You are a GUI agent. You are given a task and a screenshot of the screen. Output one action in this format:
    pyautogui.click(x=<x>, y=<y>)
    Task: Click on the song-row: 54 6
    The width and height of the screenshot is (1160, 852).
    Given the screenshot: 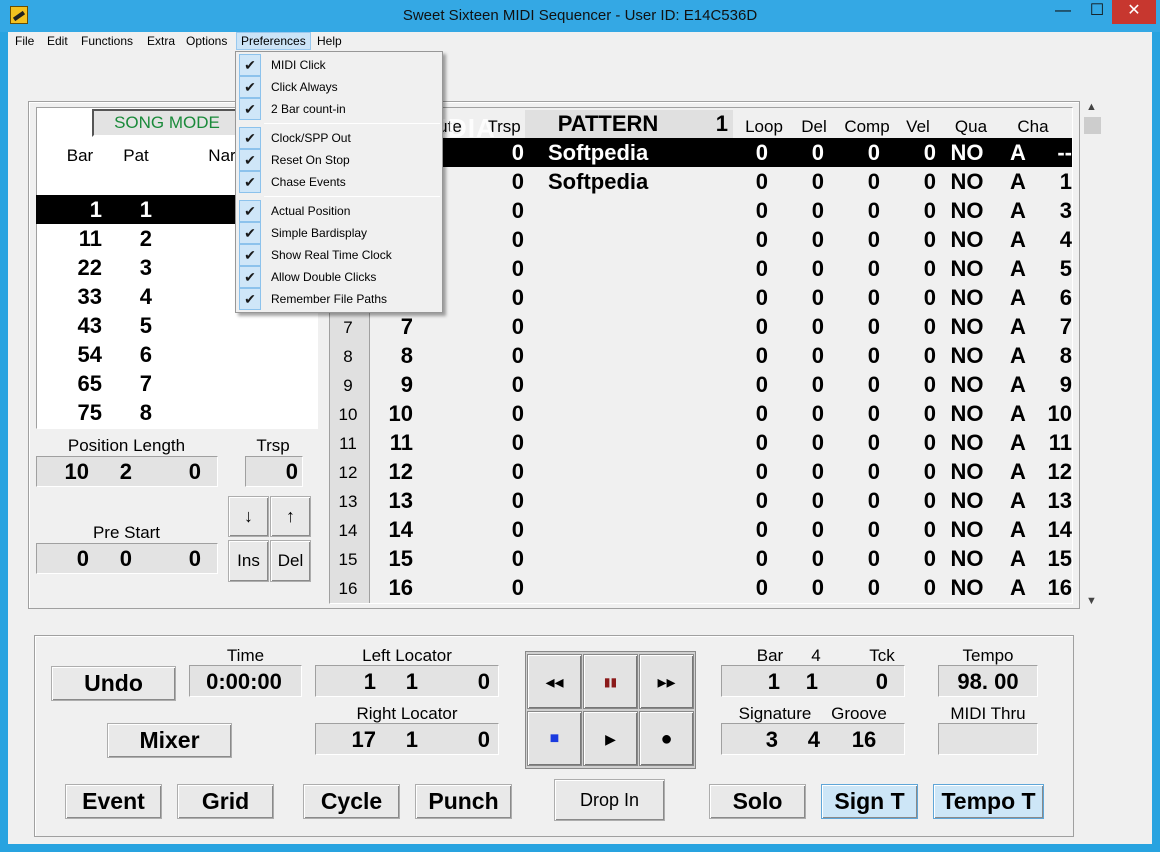 What is the action you would take?
    pyautogui.click(x=177, y=354)
    